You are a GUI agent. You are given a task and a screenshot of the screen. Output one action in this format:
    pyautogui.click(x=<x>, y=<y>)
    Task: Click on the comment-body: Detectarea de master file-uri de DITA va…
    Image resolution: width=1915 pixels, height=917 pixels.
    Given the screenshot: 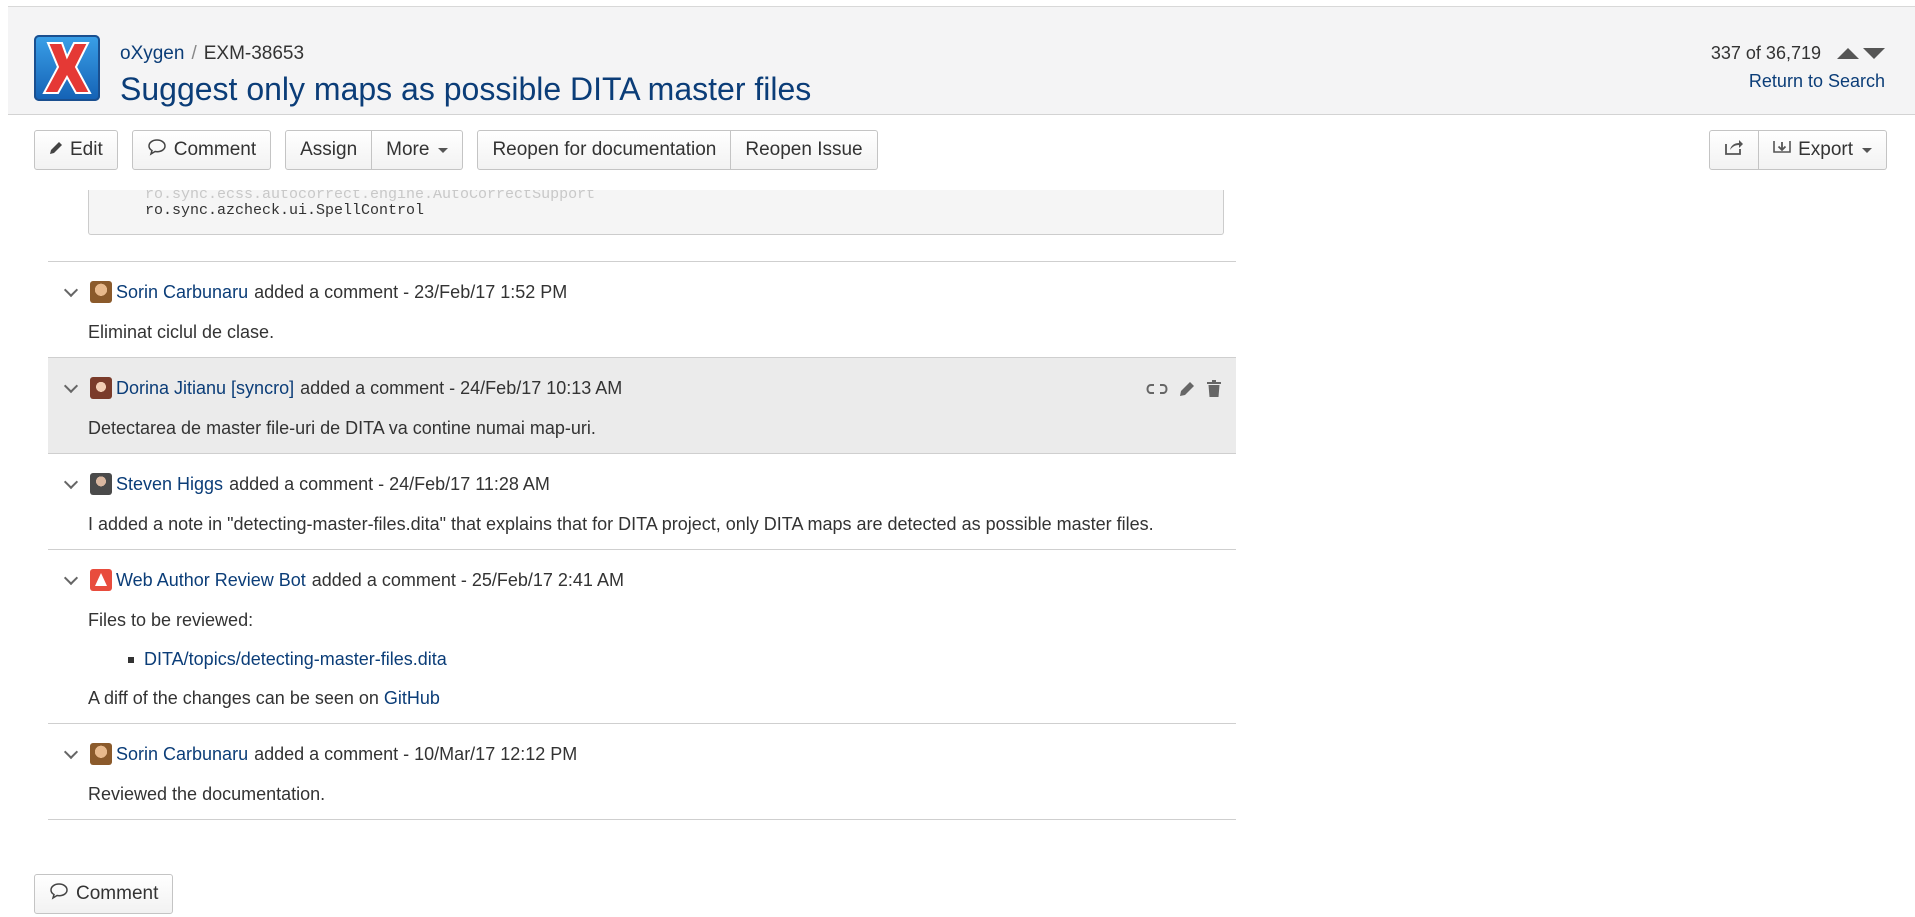 What is the action you would take?
    pyautogui.click(x=342, y=428)
    